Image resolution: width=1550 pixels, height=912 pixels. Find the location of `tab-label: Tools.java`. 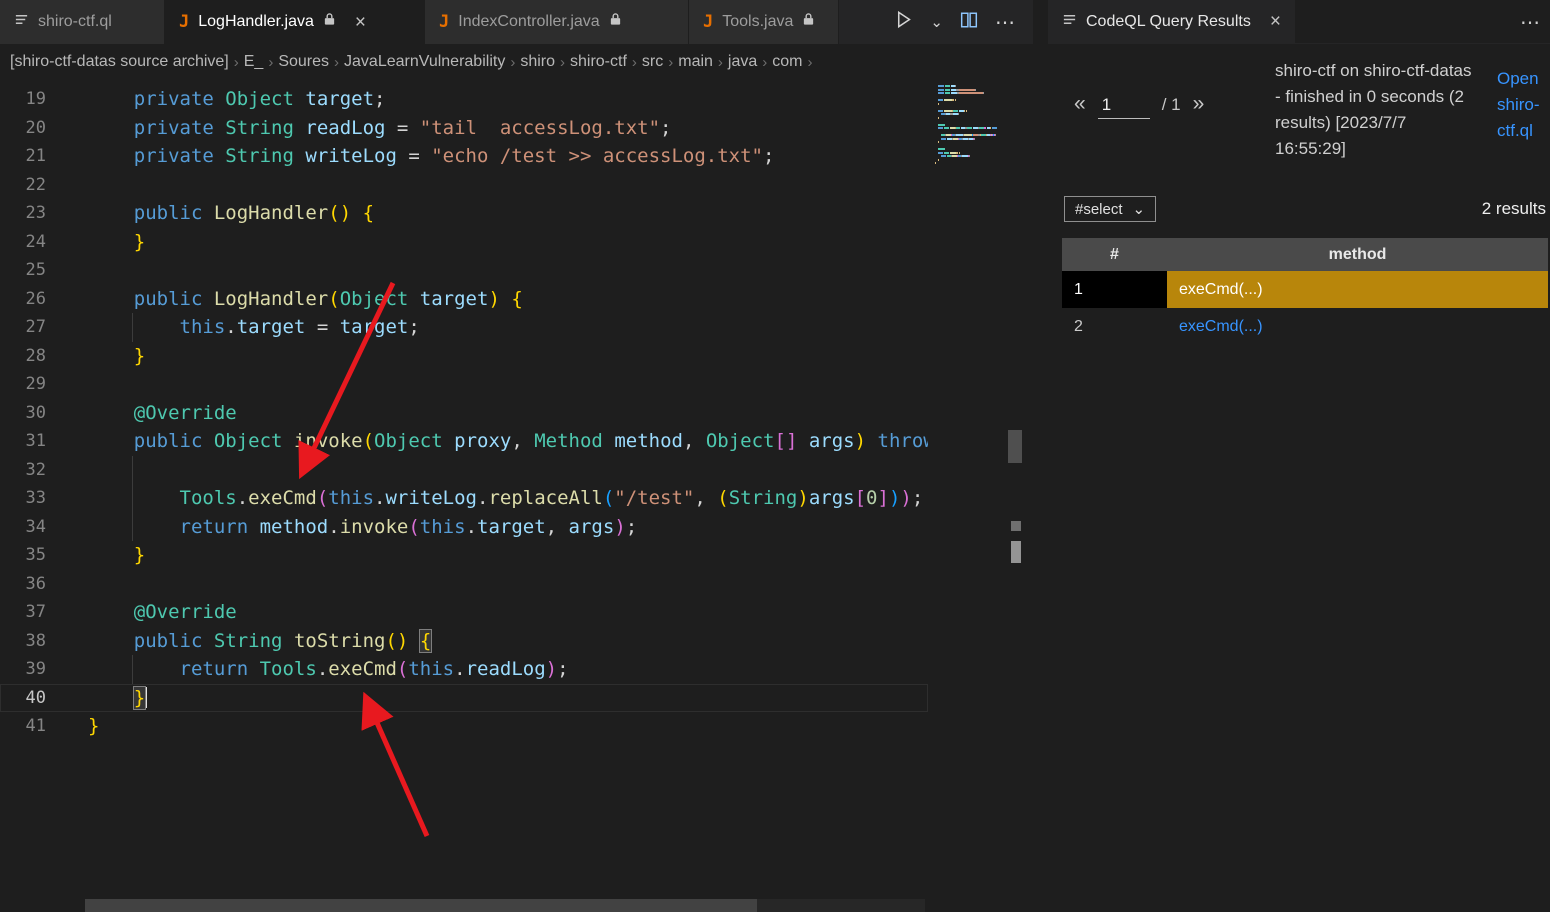

tab-label: Tools.java is located at coordinates (758, 21).